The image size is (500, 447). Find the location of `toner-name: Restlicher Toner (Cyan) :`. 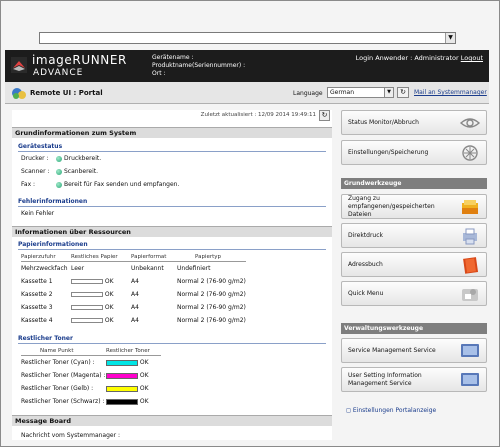

toner-name: Restlicher Toner (Cyan) : is located at coordinates (58, 362).